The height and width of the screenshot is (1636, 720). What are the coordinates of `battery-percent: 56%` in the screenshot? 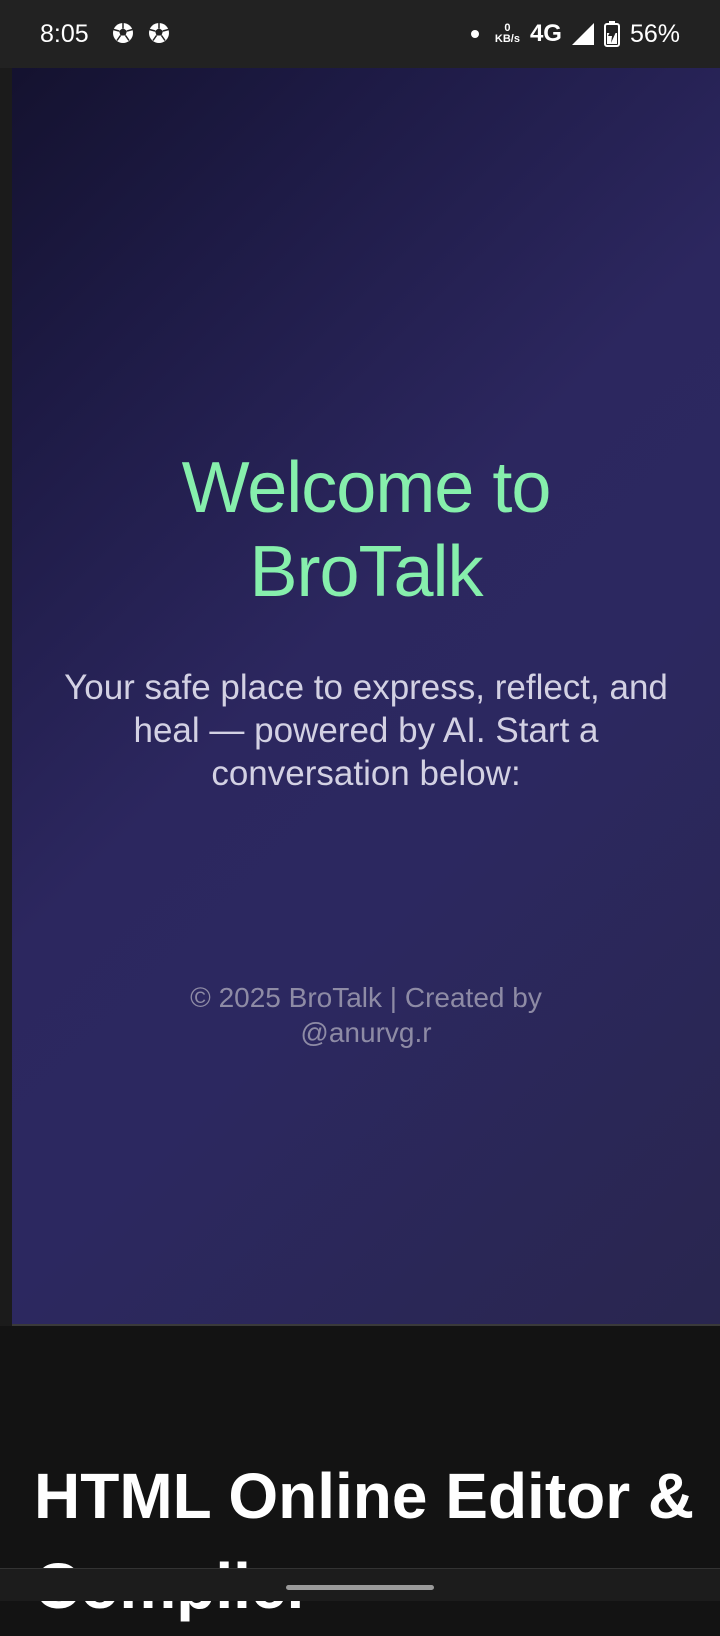 It's located at (654, 33).